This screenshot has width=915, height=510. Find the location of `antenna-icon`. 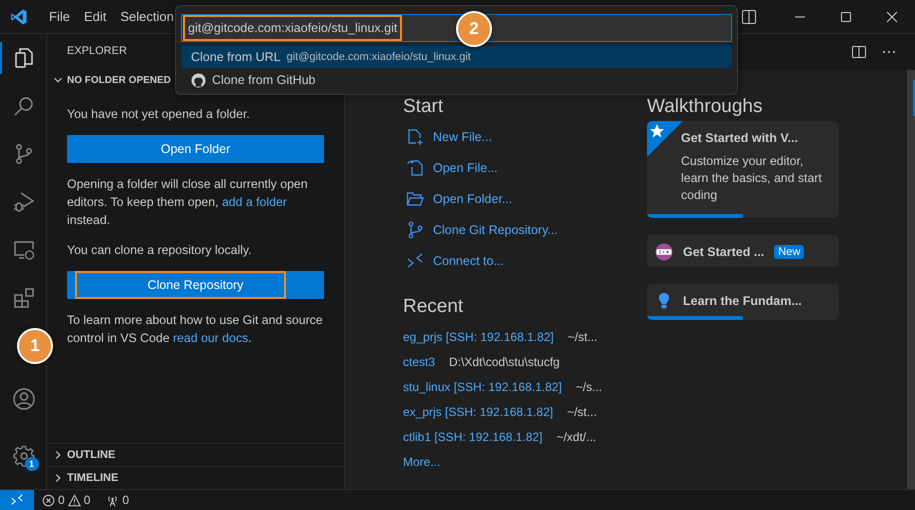

antenna-icon is located at coordinates (113, 500).